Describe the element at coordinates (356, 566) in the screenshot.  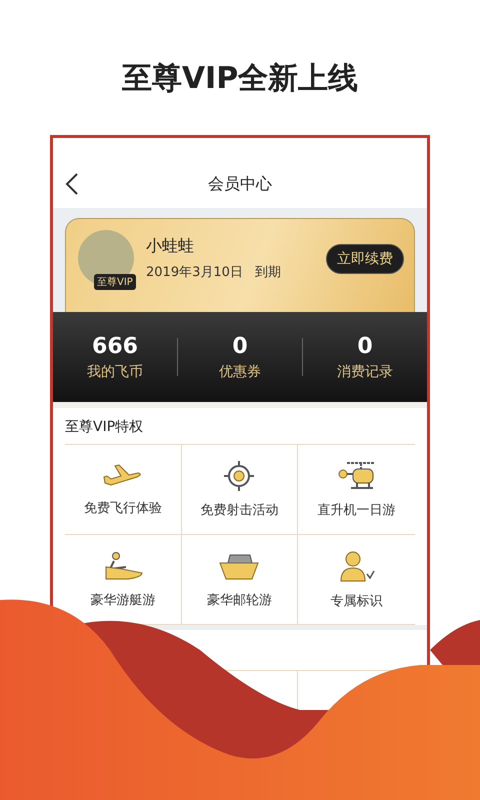
I see `person-icon` at that location.